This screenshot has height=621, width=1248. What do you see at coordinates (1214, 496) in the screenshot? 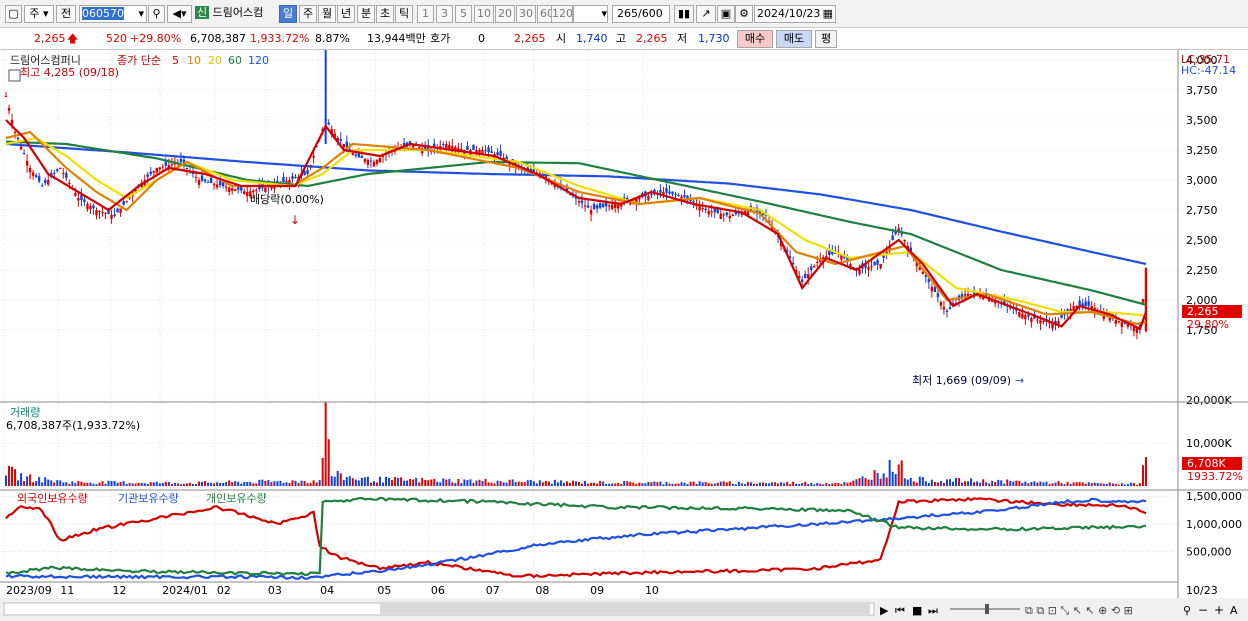
I see `holder-tick-label: 1,500,000` at bounding box center [1214, 496].